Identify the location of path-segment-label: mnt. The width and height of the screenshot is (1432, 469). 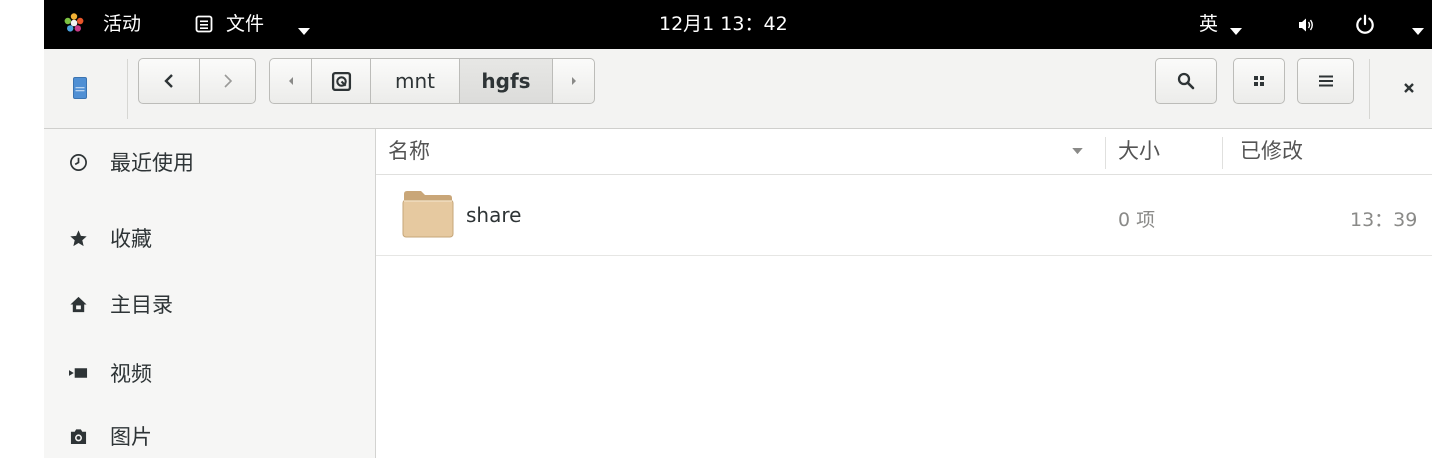
(415, 81).